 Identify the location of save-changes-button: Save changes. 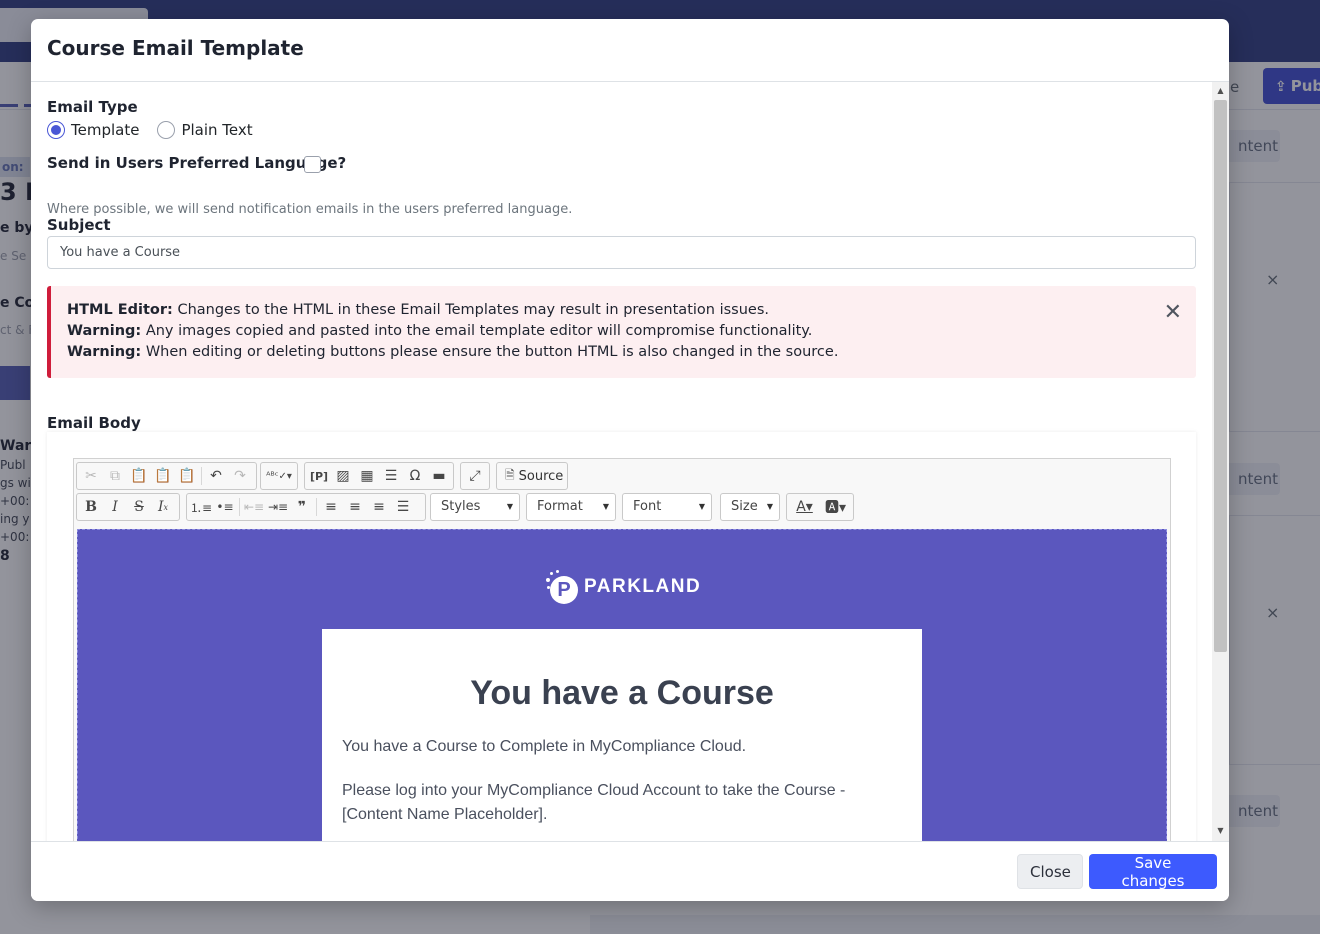
(1153, 872).